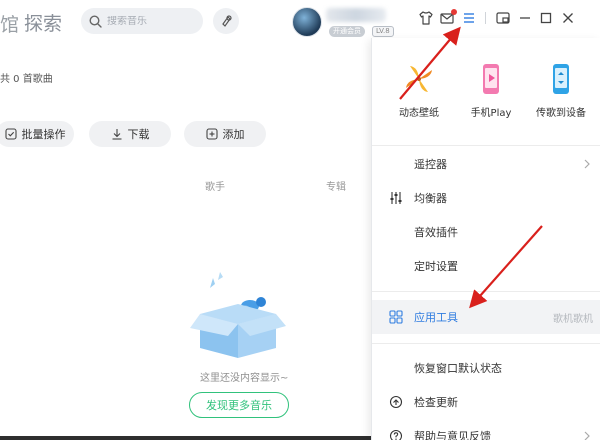 This screenshot has height=440, width=600. What do you see at coordinates (452, 435) in the screenshot?
I see `menu-item-label: 帮助与意见反馈` at bounding box center [452, 435].